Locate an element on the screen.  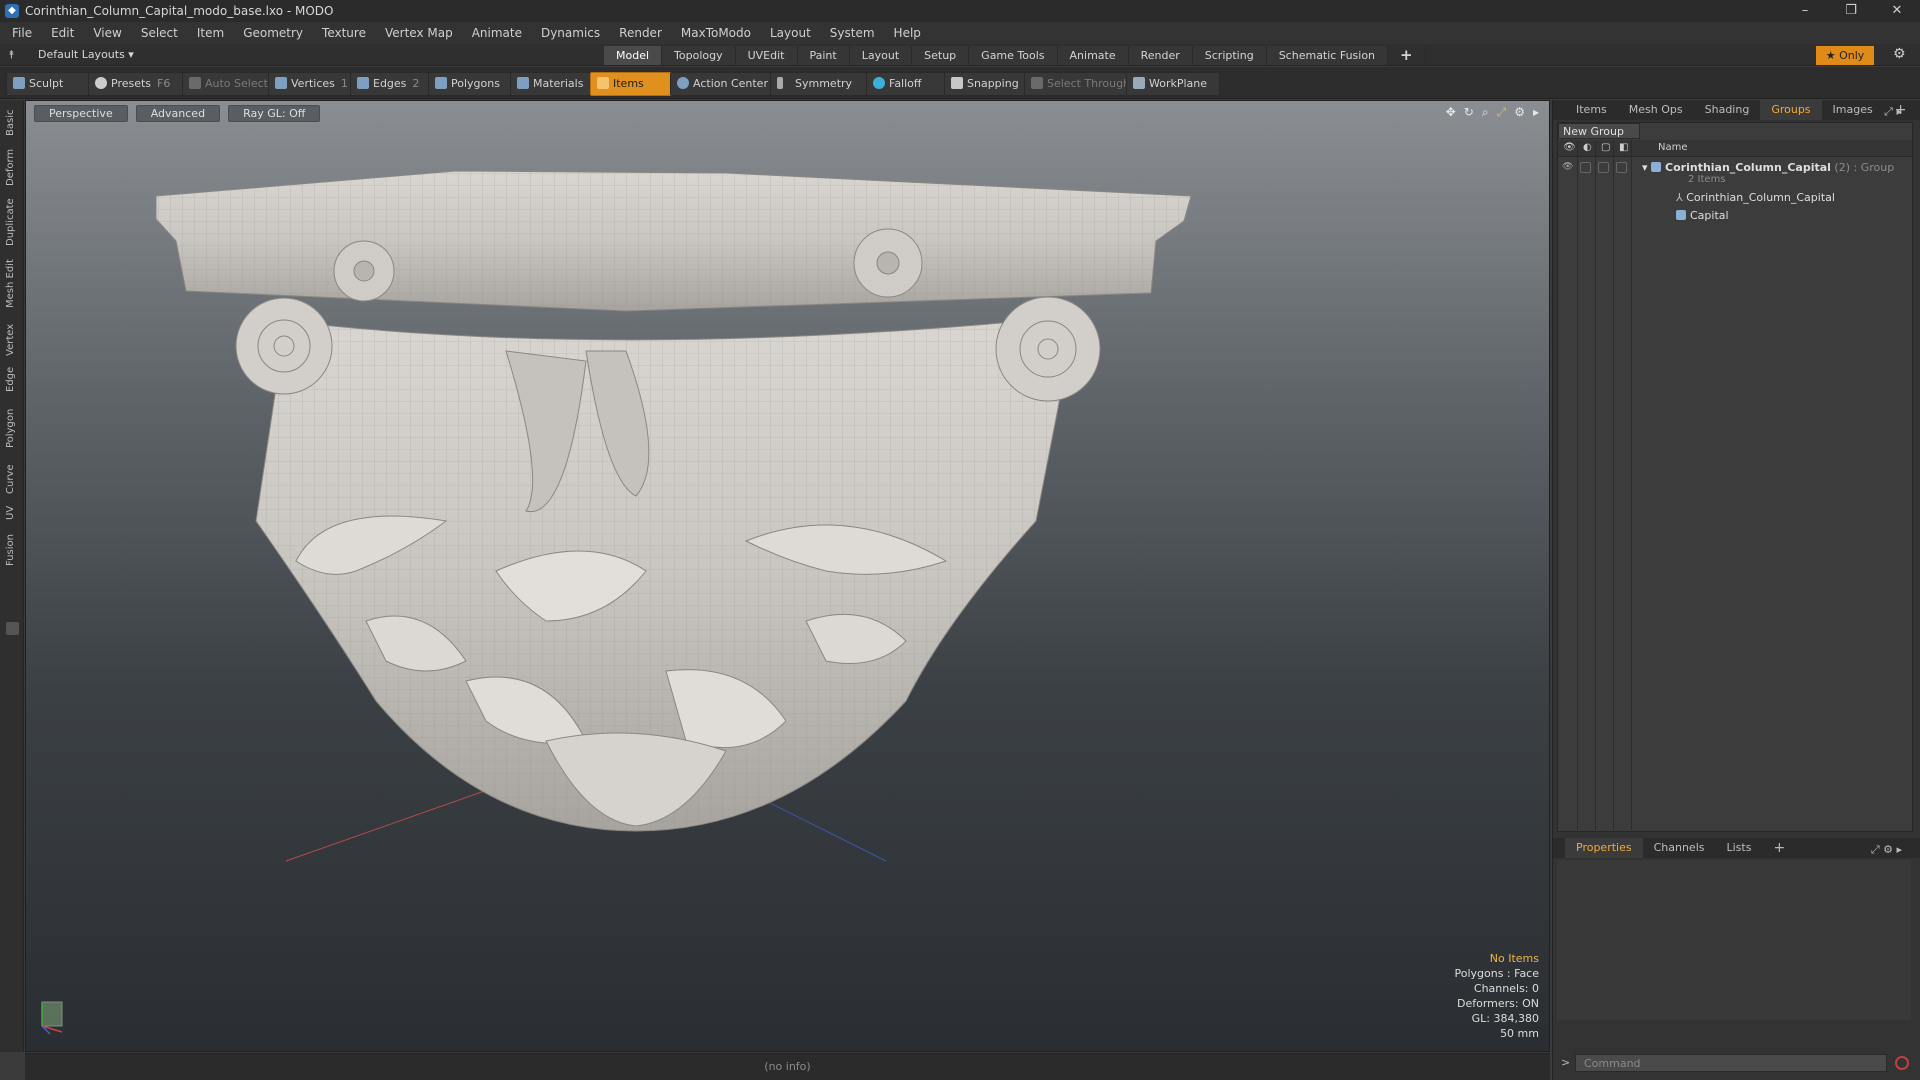
rotate-icon: ↻ is located at coordinates (1469, 112).